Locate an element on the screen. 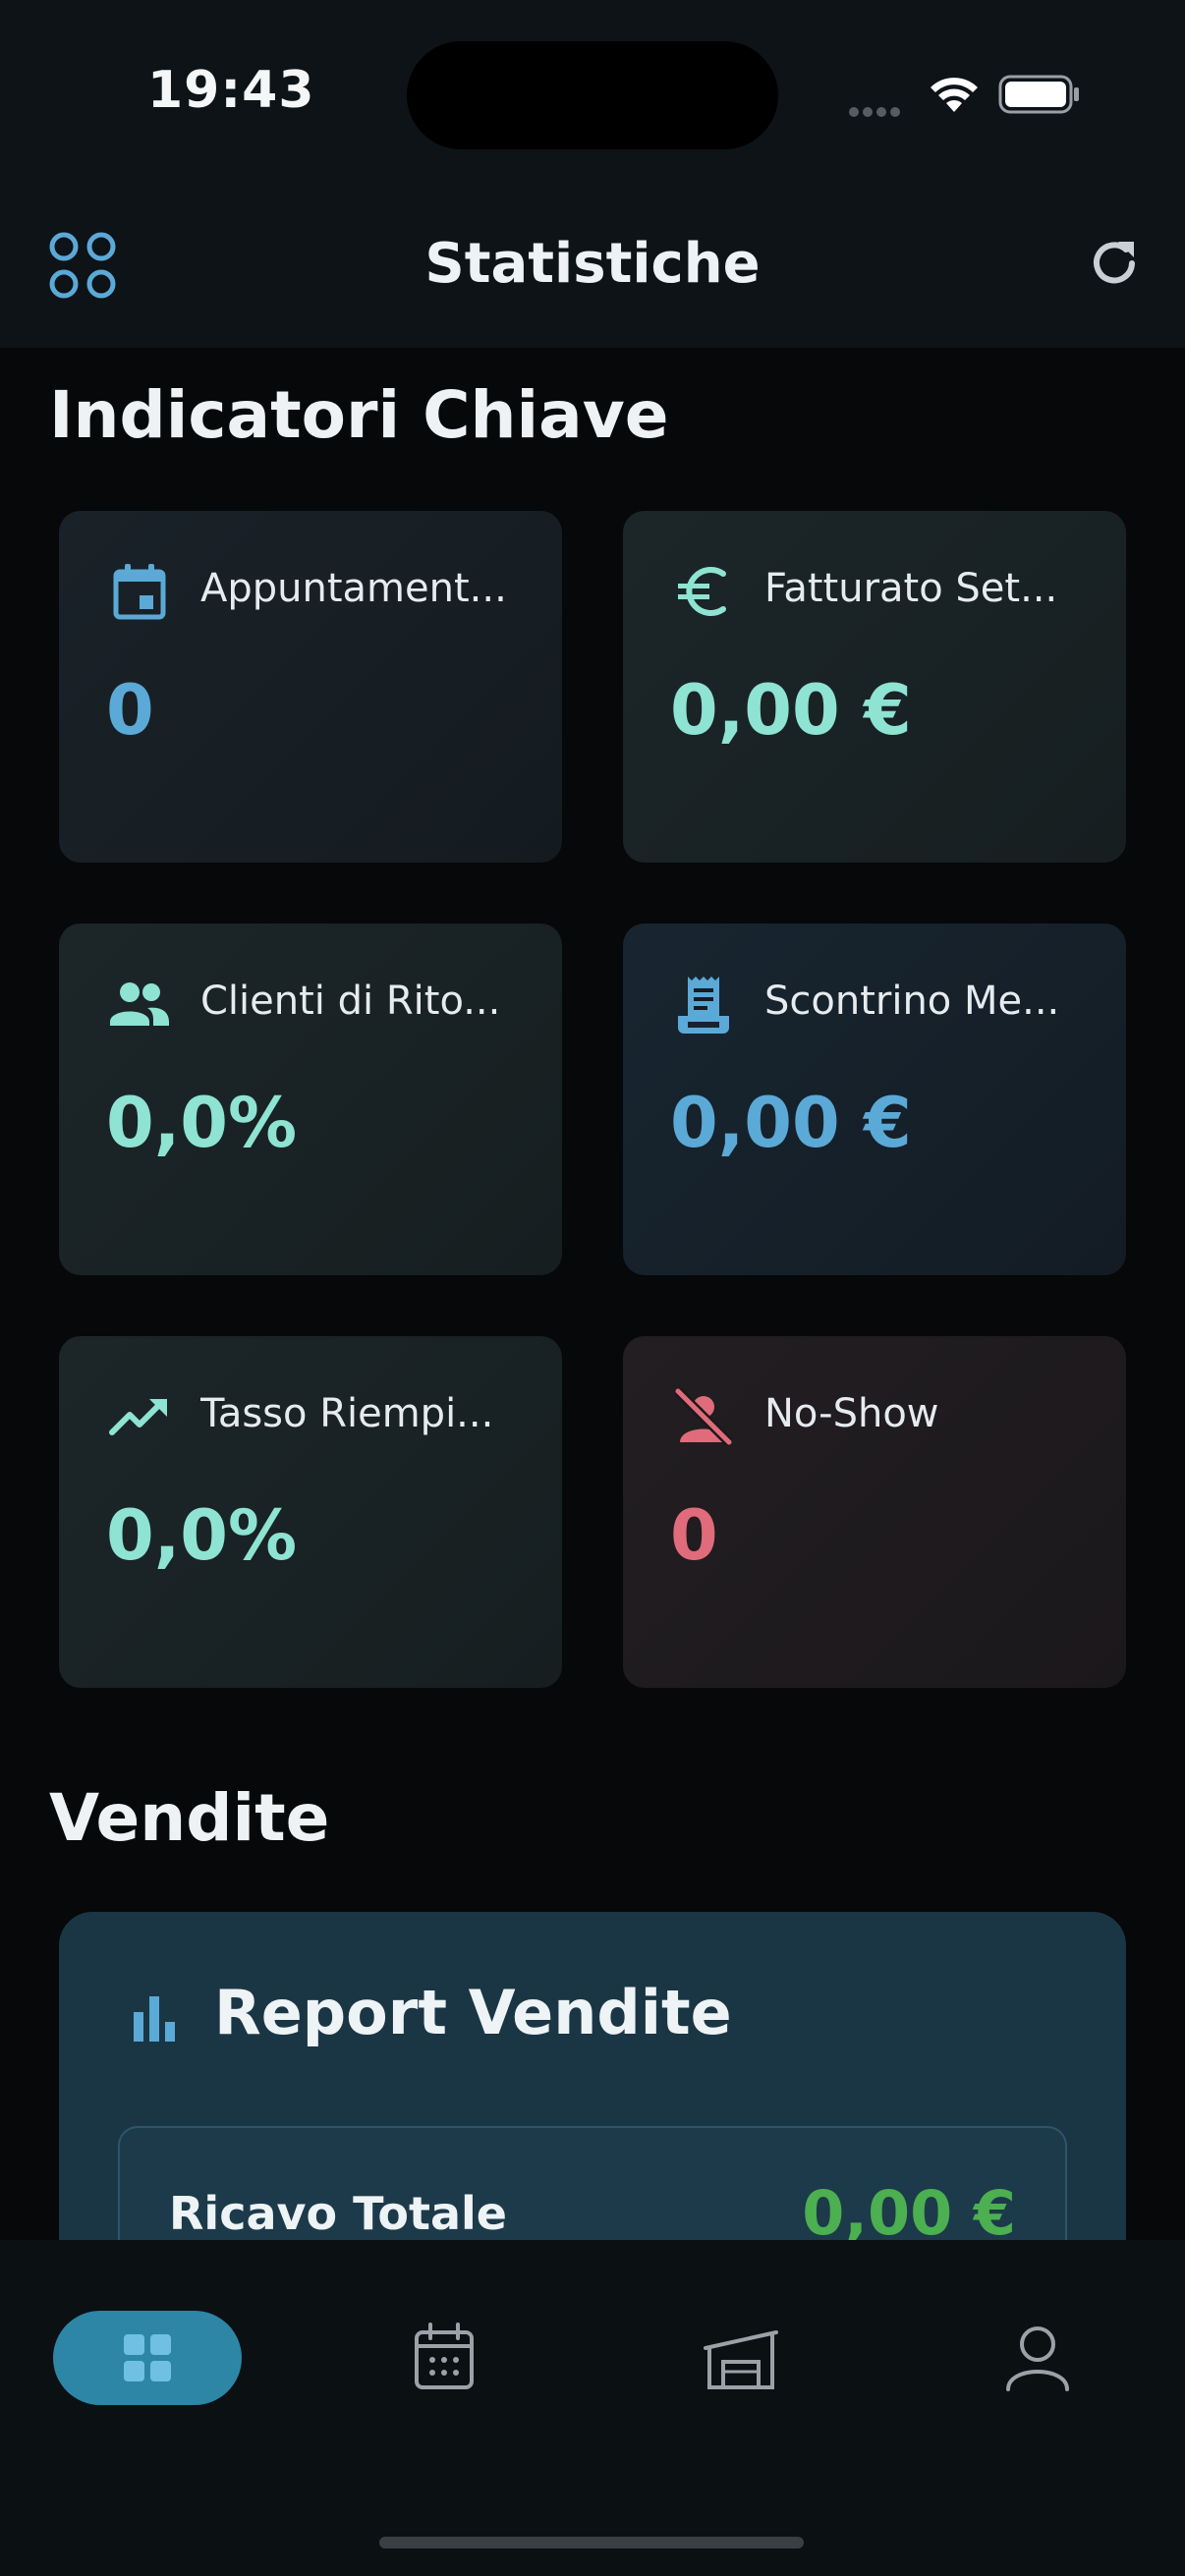 Image resolution: width=1185 pixels, height=2576 pixels. receipt-icon is located at coordinates (703, 1005).